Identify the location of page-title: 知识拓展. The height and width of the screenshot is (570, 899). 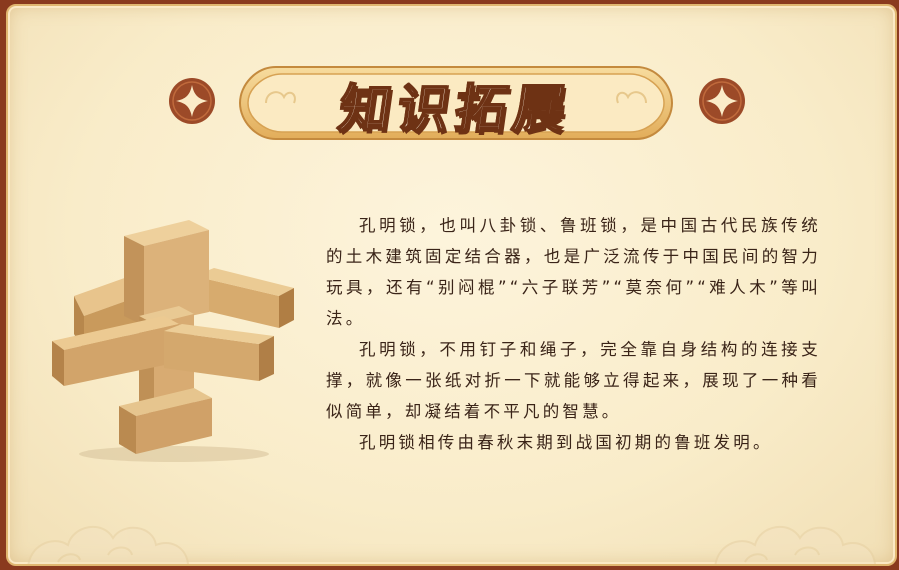
(455, 109).